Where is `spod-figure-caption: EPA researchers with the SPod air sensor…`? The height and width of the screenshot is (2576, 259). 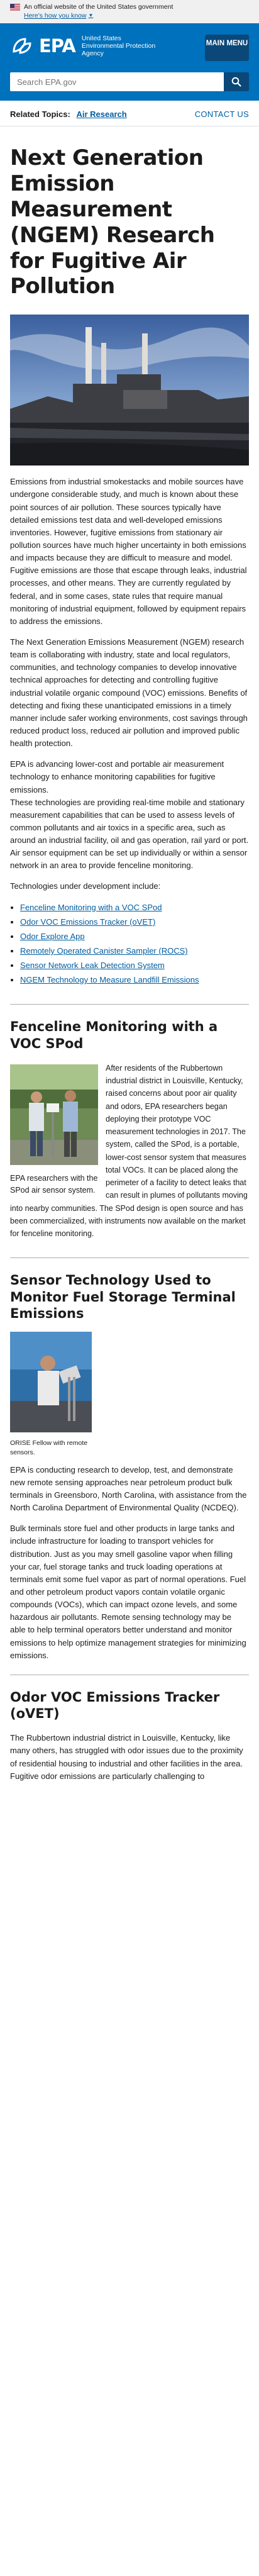 spod-figure-caption: EPA researchers with the SPod air sensor… is located at coordinates (54, 1184).